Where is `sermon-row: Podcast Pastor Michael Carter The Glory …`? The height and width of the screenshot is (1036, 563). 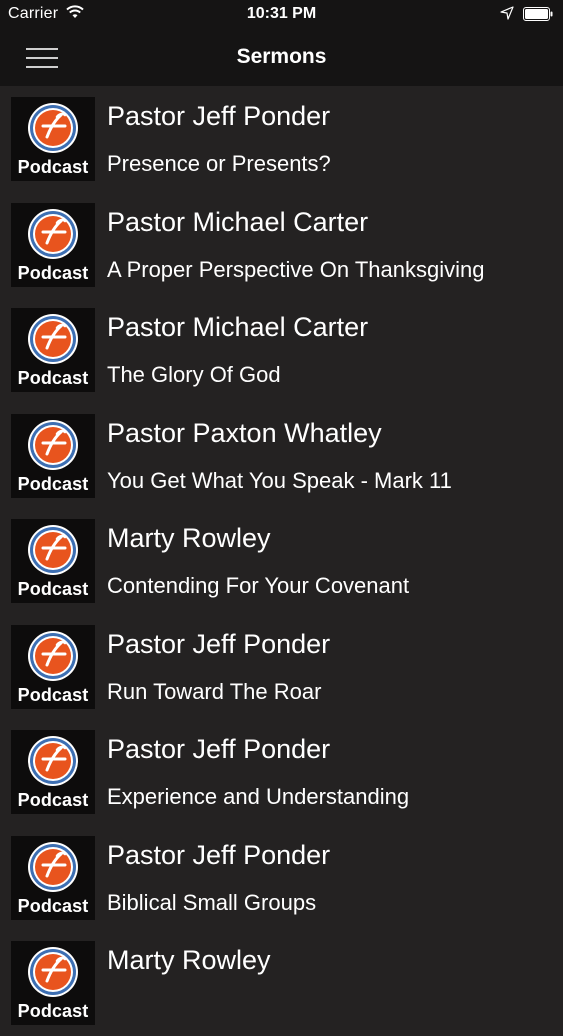
sermon-row: Podcast Pastor Michael Carter The Glory … is located at coordinates (281, 350).